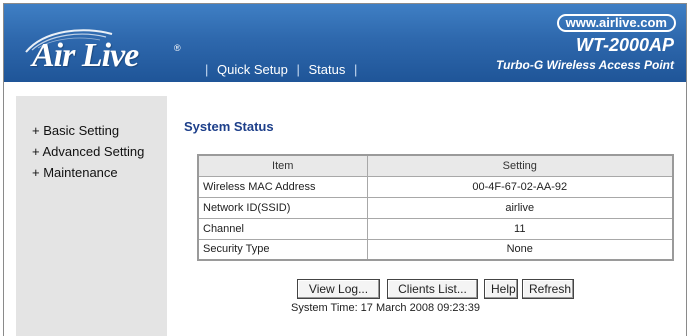 The height and width of the screenshot is (336, 690). Describe the element at coordinates (520, 207) in the screenshot. I see `row-value: airlive` at that location.